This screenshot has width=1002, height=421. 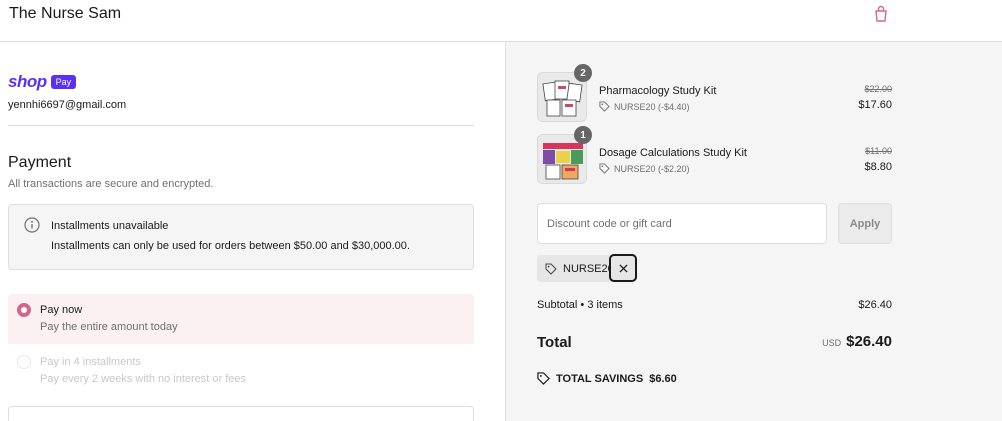 I want to click on header: The Nurse Sam, so click(x=501, y=21).